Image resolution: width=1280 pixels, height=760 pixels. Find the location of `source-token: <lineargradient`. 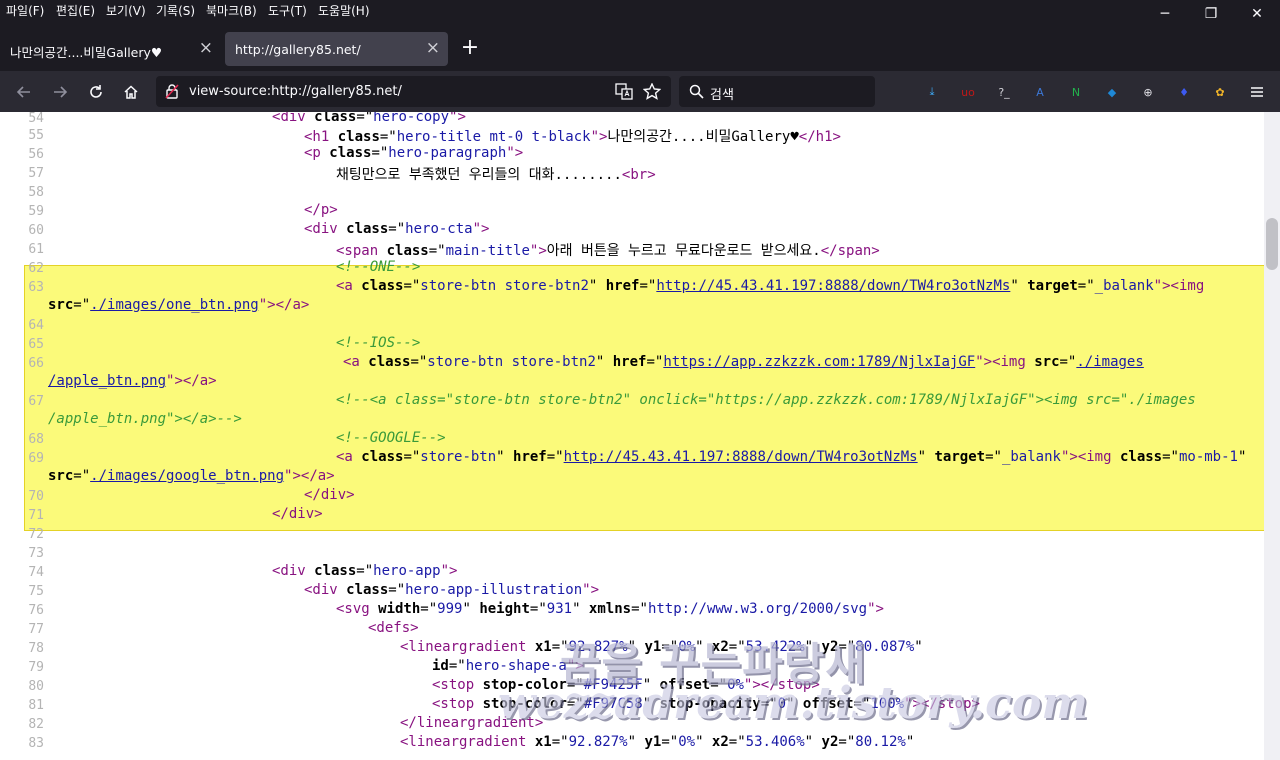

source-token: <lineargradient is located at coordinates (463, 647).